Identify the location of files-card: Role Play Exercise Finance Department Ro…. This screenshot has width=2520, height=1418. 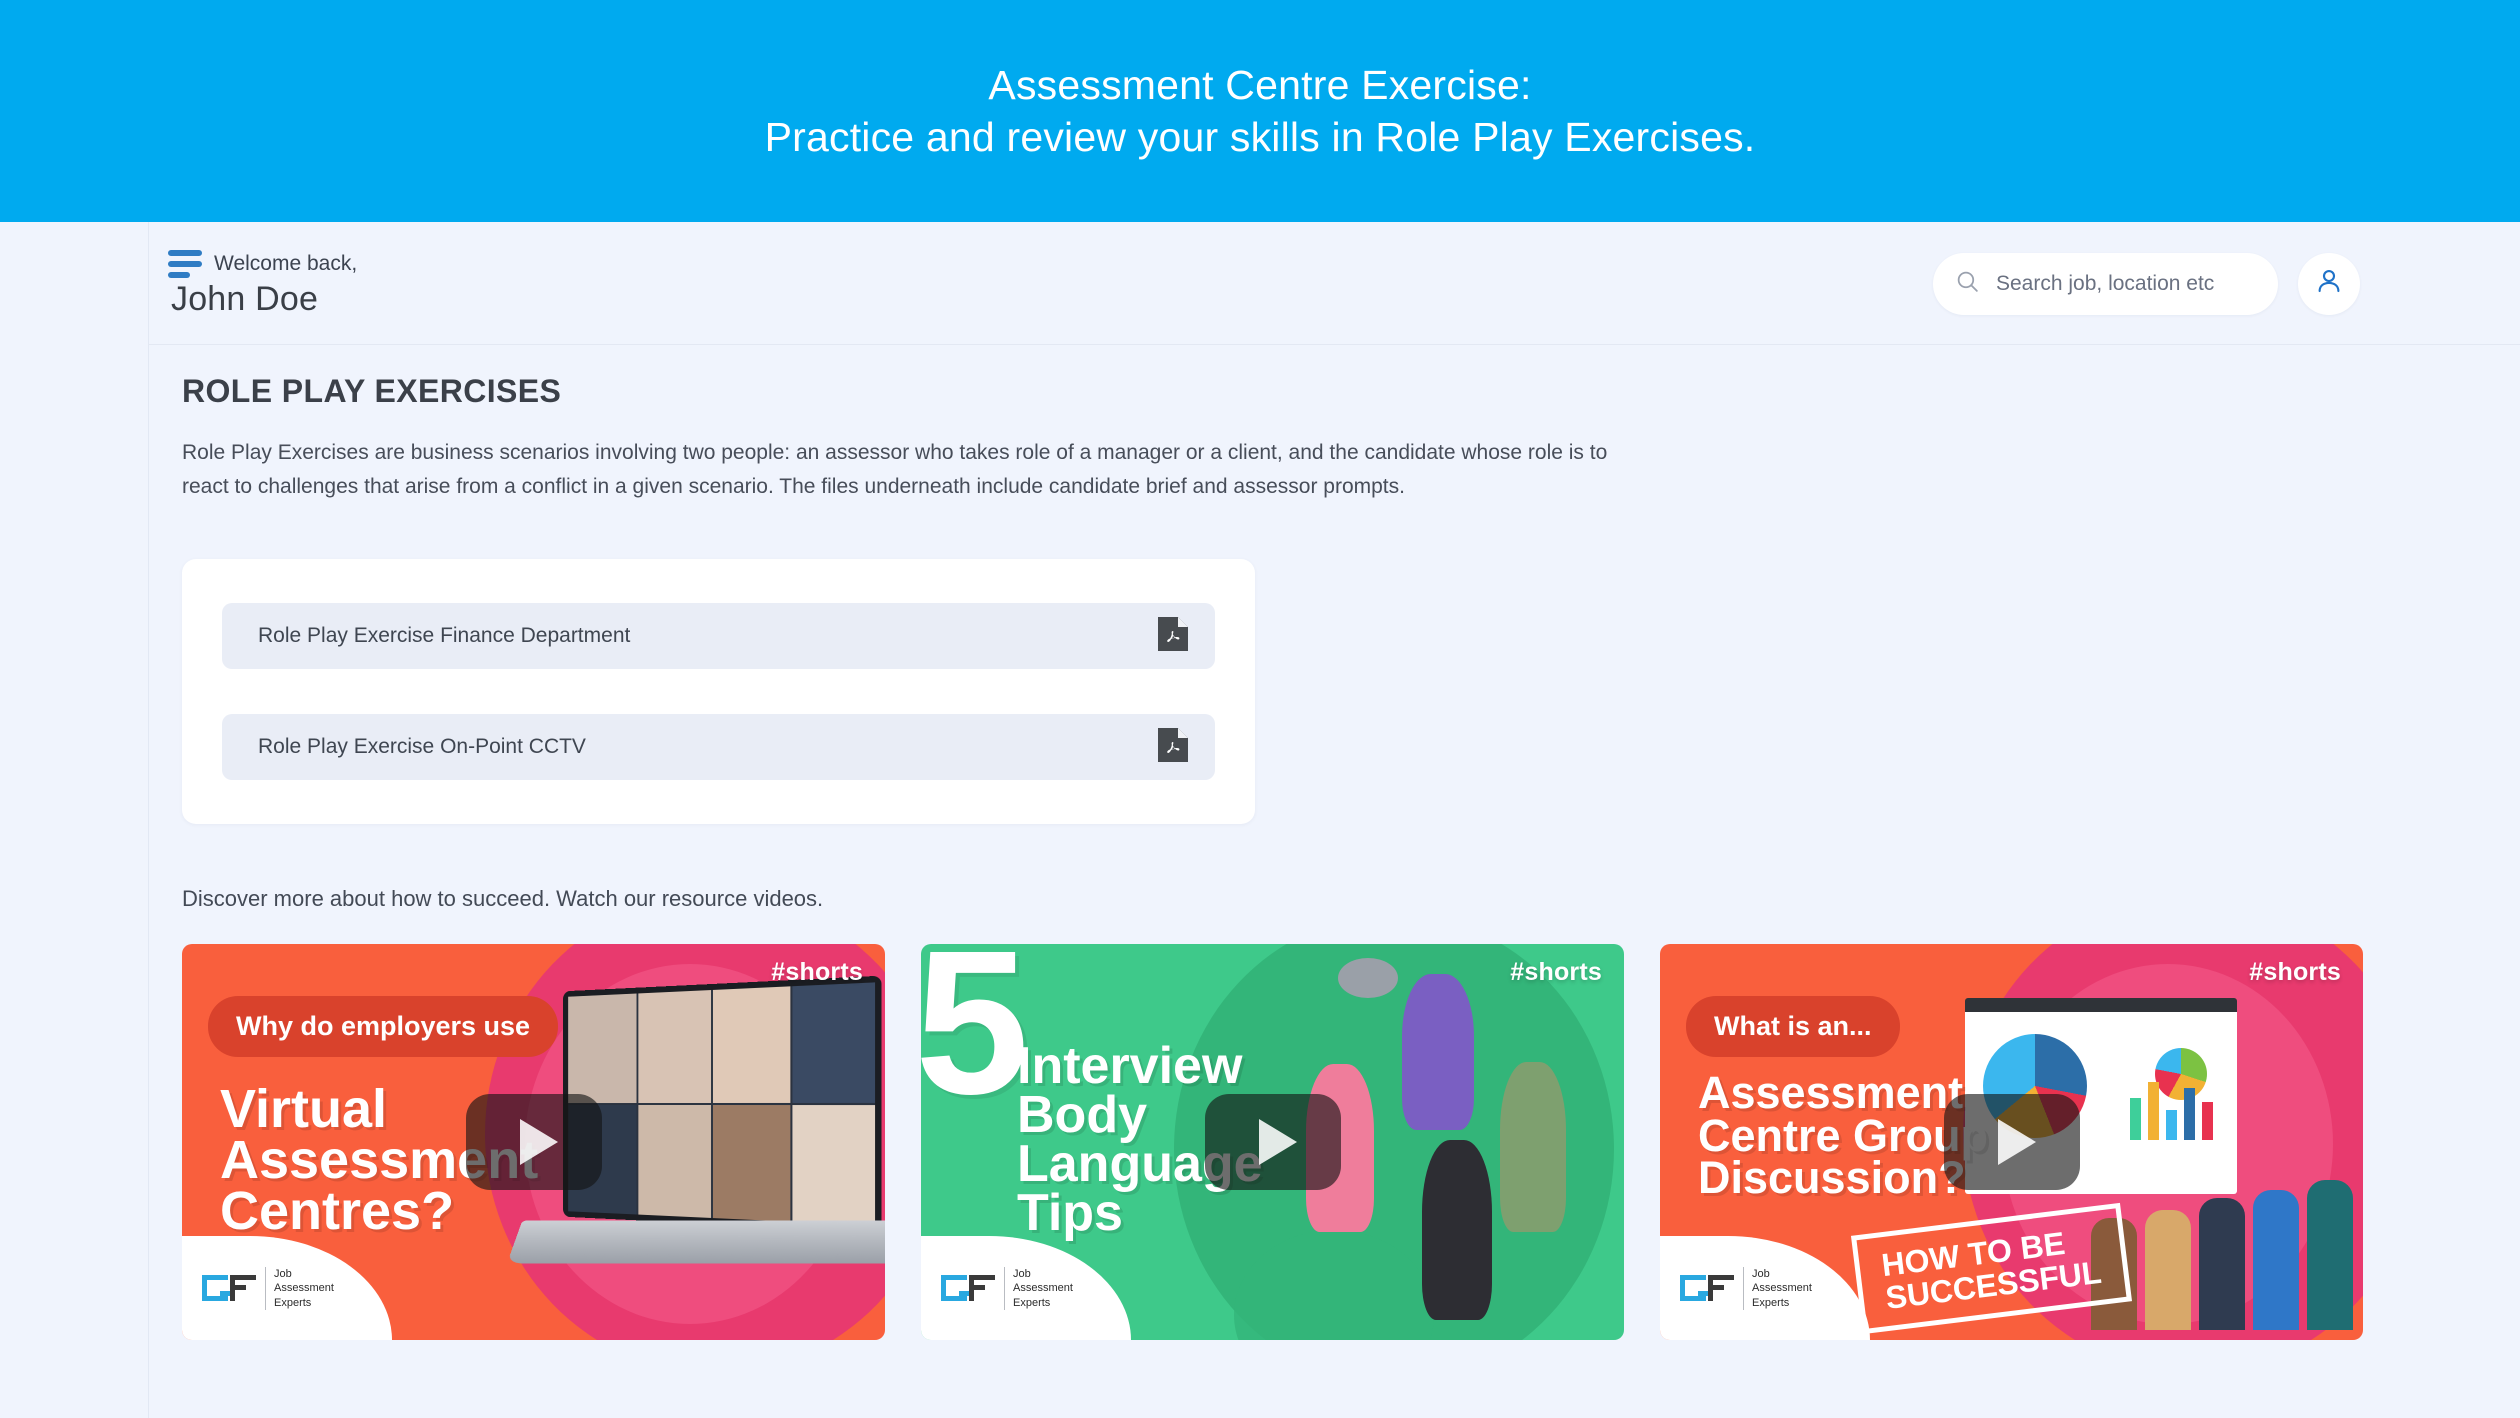
(718, 692).